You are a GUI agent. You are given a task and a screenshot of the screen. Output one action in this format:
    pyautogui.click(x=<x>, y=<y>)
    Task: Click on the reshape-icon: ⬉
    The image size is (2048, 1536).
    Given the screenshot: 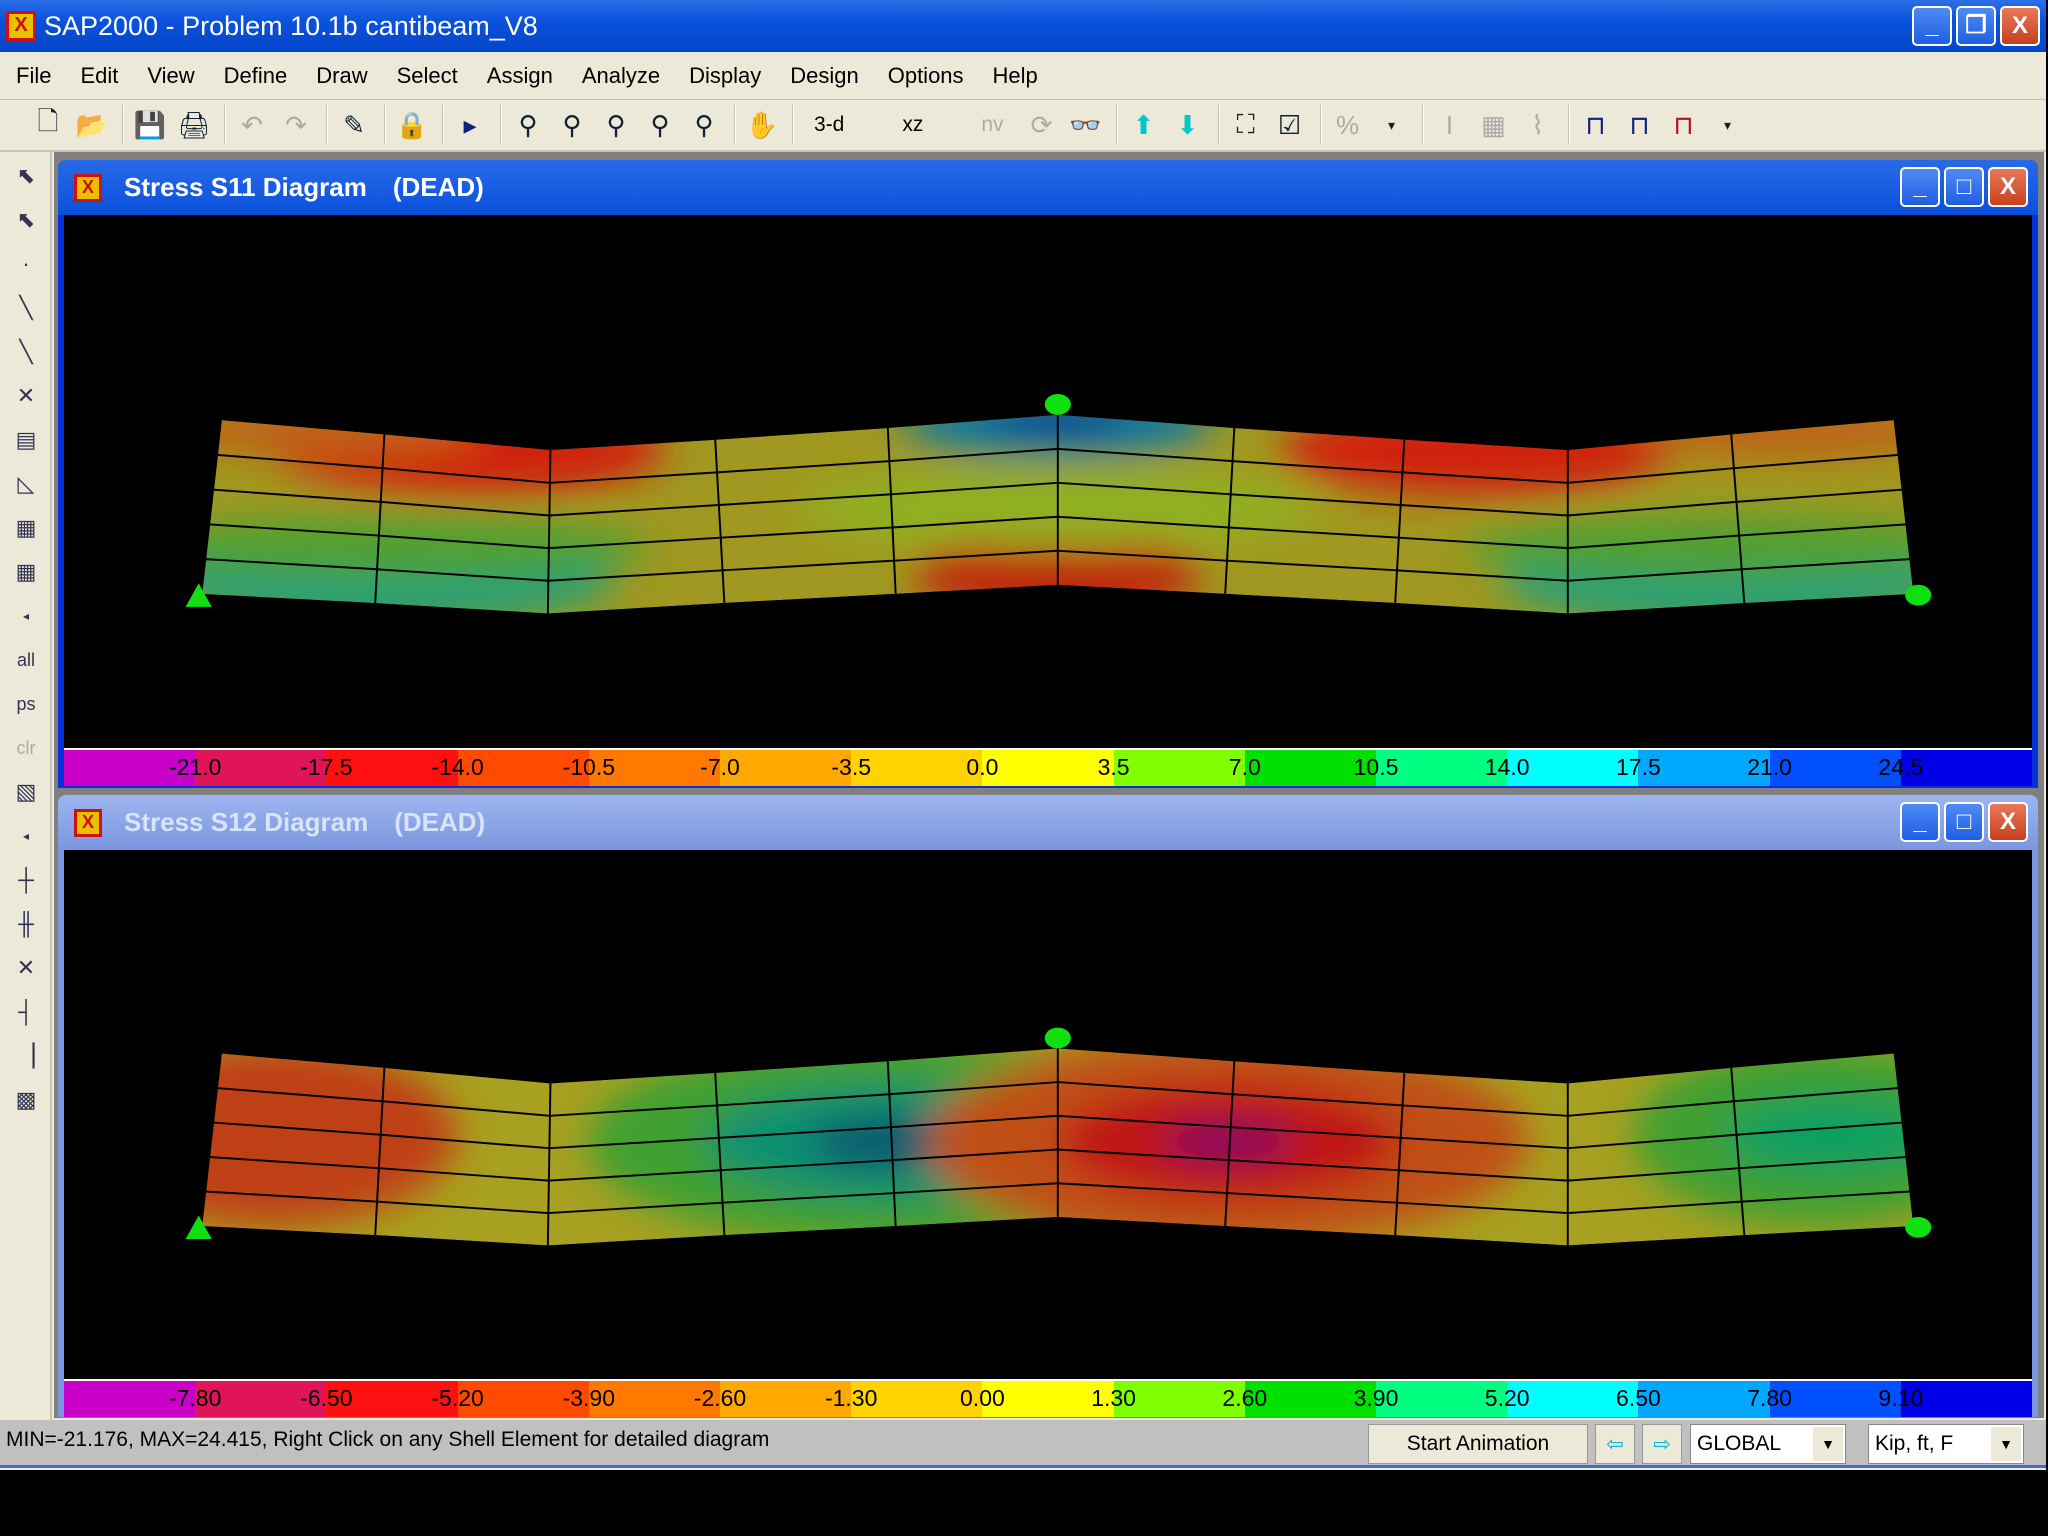 What is the action you would take?
    pyautogui.click(x=26, y=220)
    